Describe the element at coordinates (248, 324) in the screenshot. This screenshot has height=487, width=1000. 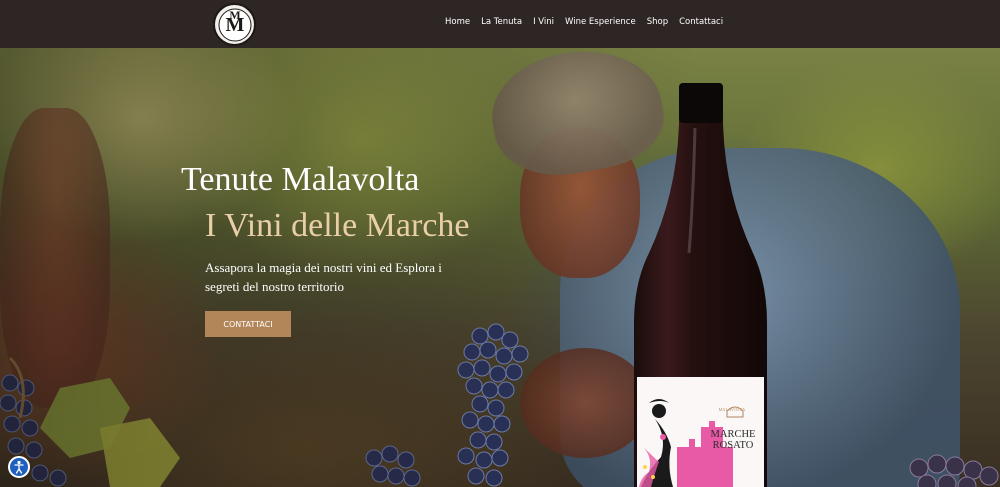
I see `contattaci-button: CONTATTACI` at that location.